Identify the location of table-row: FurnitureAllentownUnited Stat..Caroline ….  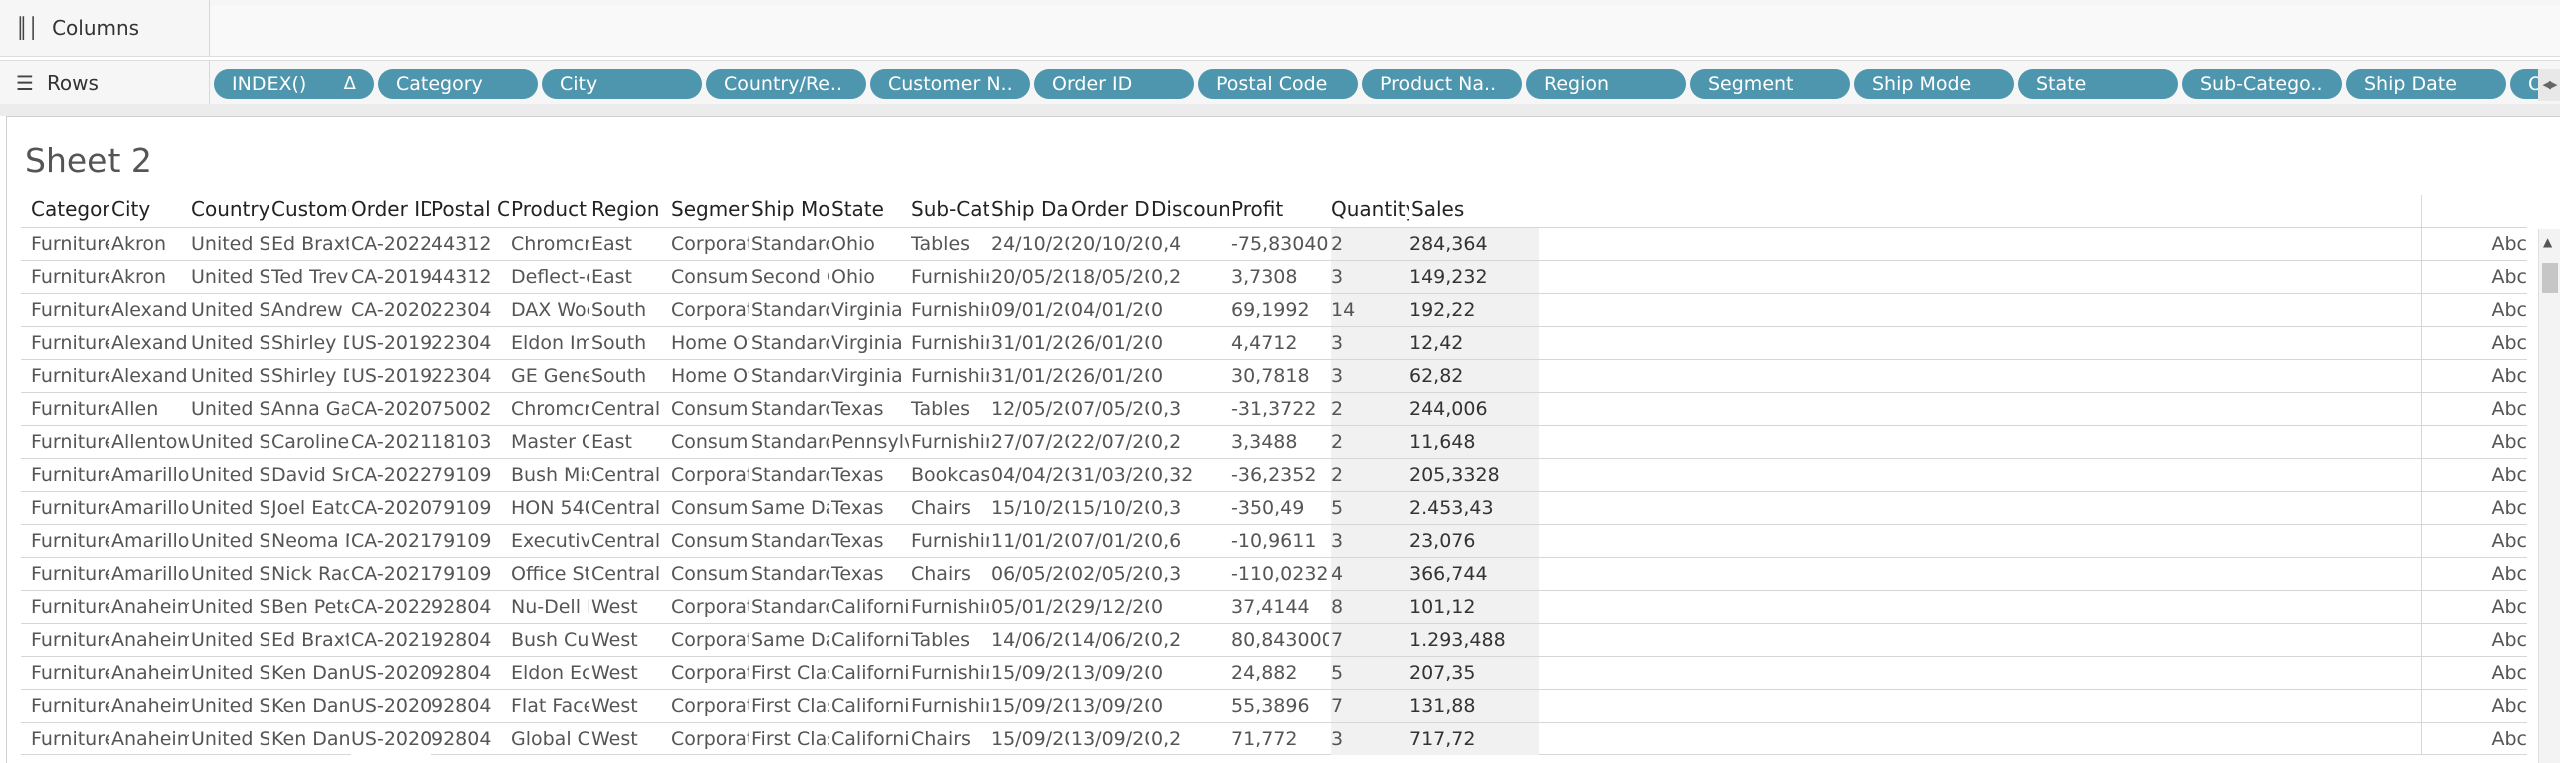
(1274, 441).